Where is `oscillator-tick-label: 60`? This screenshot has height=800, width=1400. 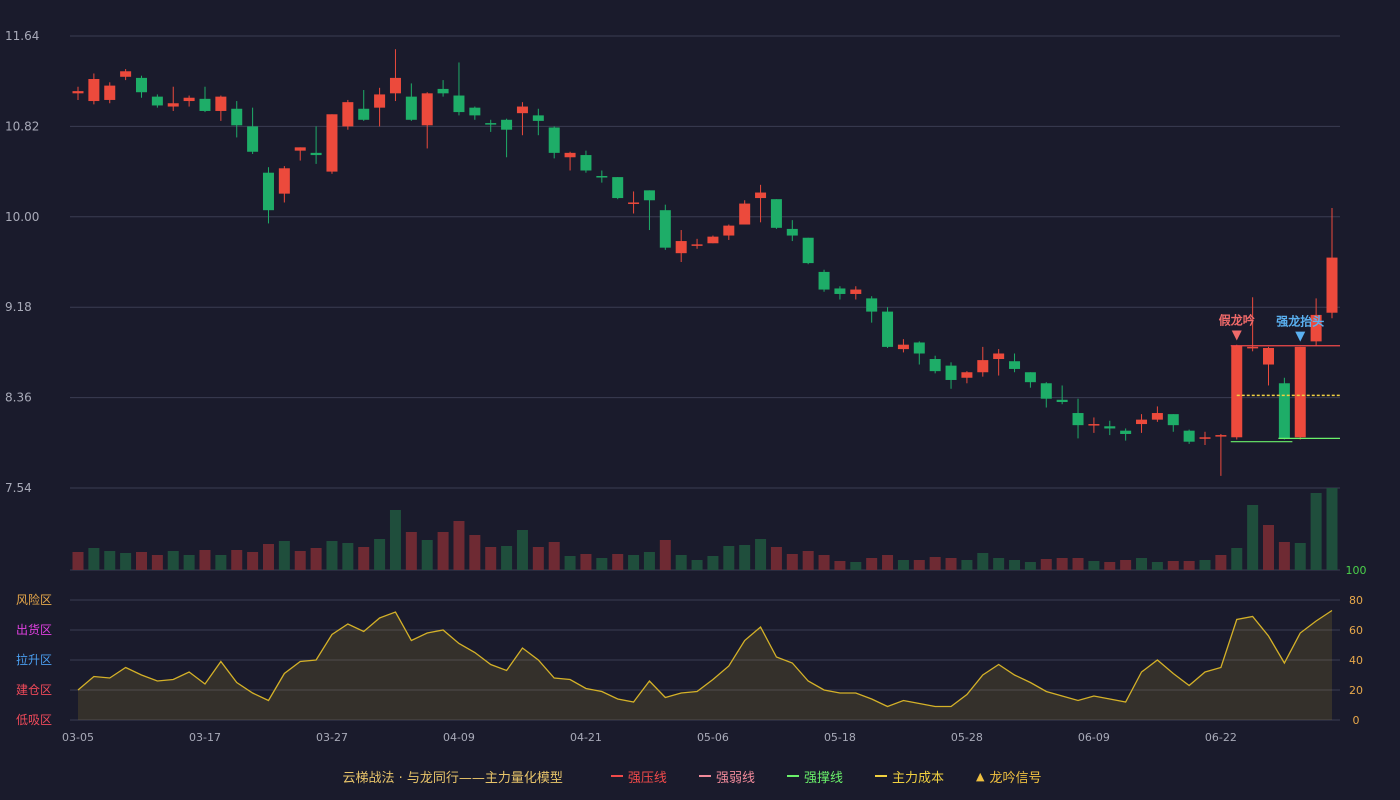 oscillator-tick-label: 60 is located at coordinates (1356, 630).